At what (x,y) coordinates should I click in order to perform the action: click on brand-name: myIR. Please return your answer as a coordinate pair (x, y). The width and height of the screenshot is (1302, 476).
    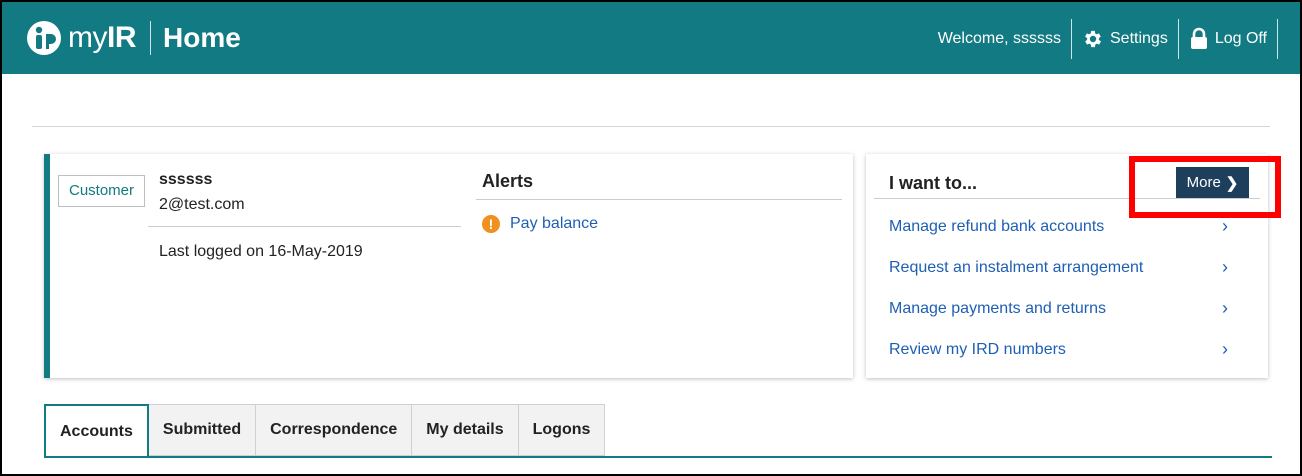
    Looking at the image, I should click on (102, 37).